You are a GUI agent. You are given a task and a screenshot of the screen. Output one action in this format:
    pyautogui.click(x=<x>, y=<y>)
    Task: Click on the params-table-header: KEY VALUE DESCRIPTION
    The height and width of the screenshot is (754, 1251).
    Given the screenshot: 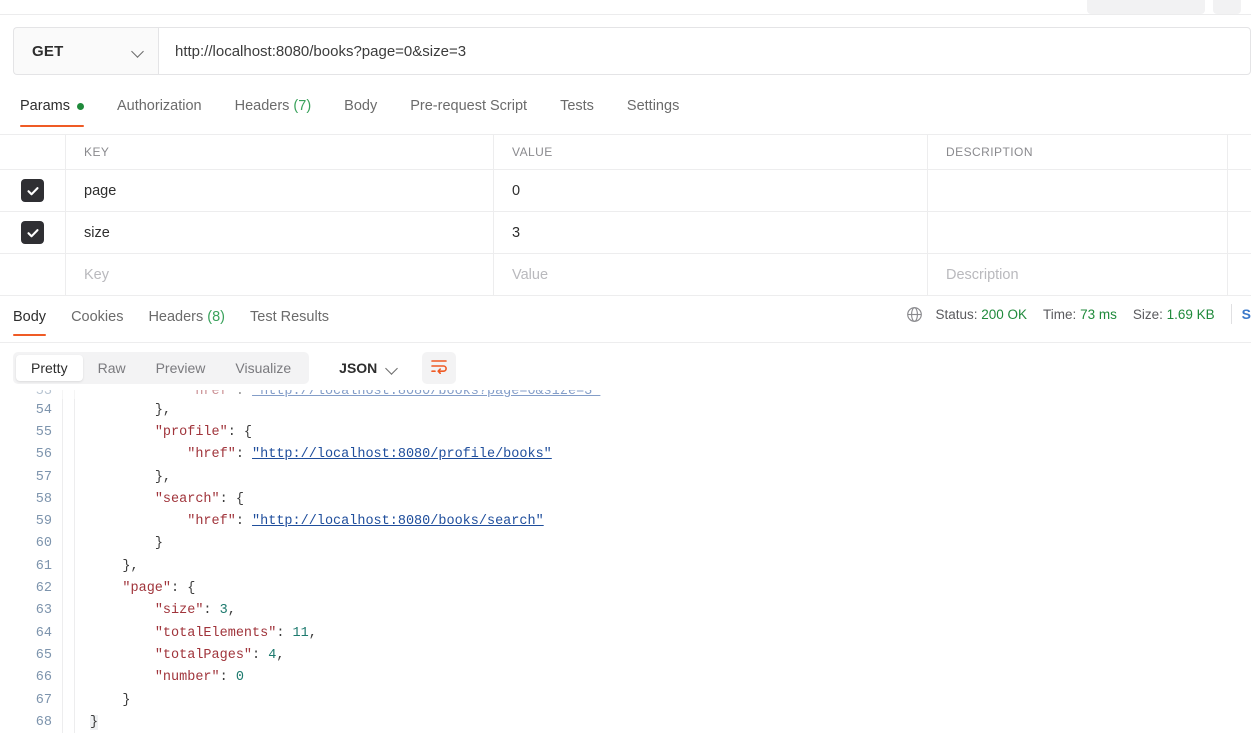 What is the action you would take?
    pyautogui.click(x=625, y=152)
    